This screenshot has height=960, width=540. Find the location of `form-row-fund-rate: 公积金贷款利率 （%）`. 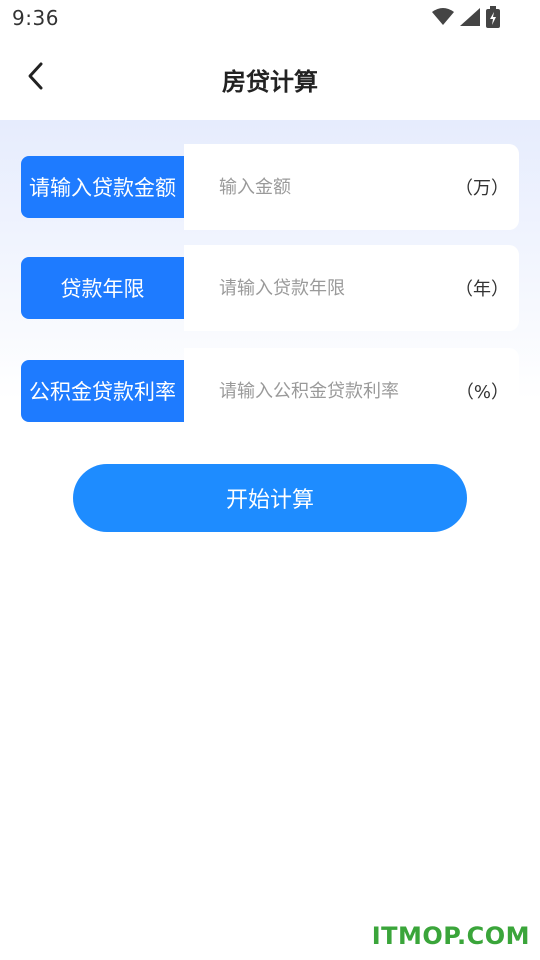

form-row-fund-rate: 公积金贷款利率 （%） is located at coordinates (270, 391).